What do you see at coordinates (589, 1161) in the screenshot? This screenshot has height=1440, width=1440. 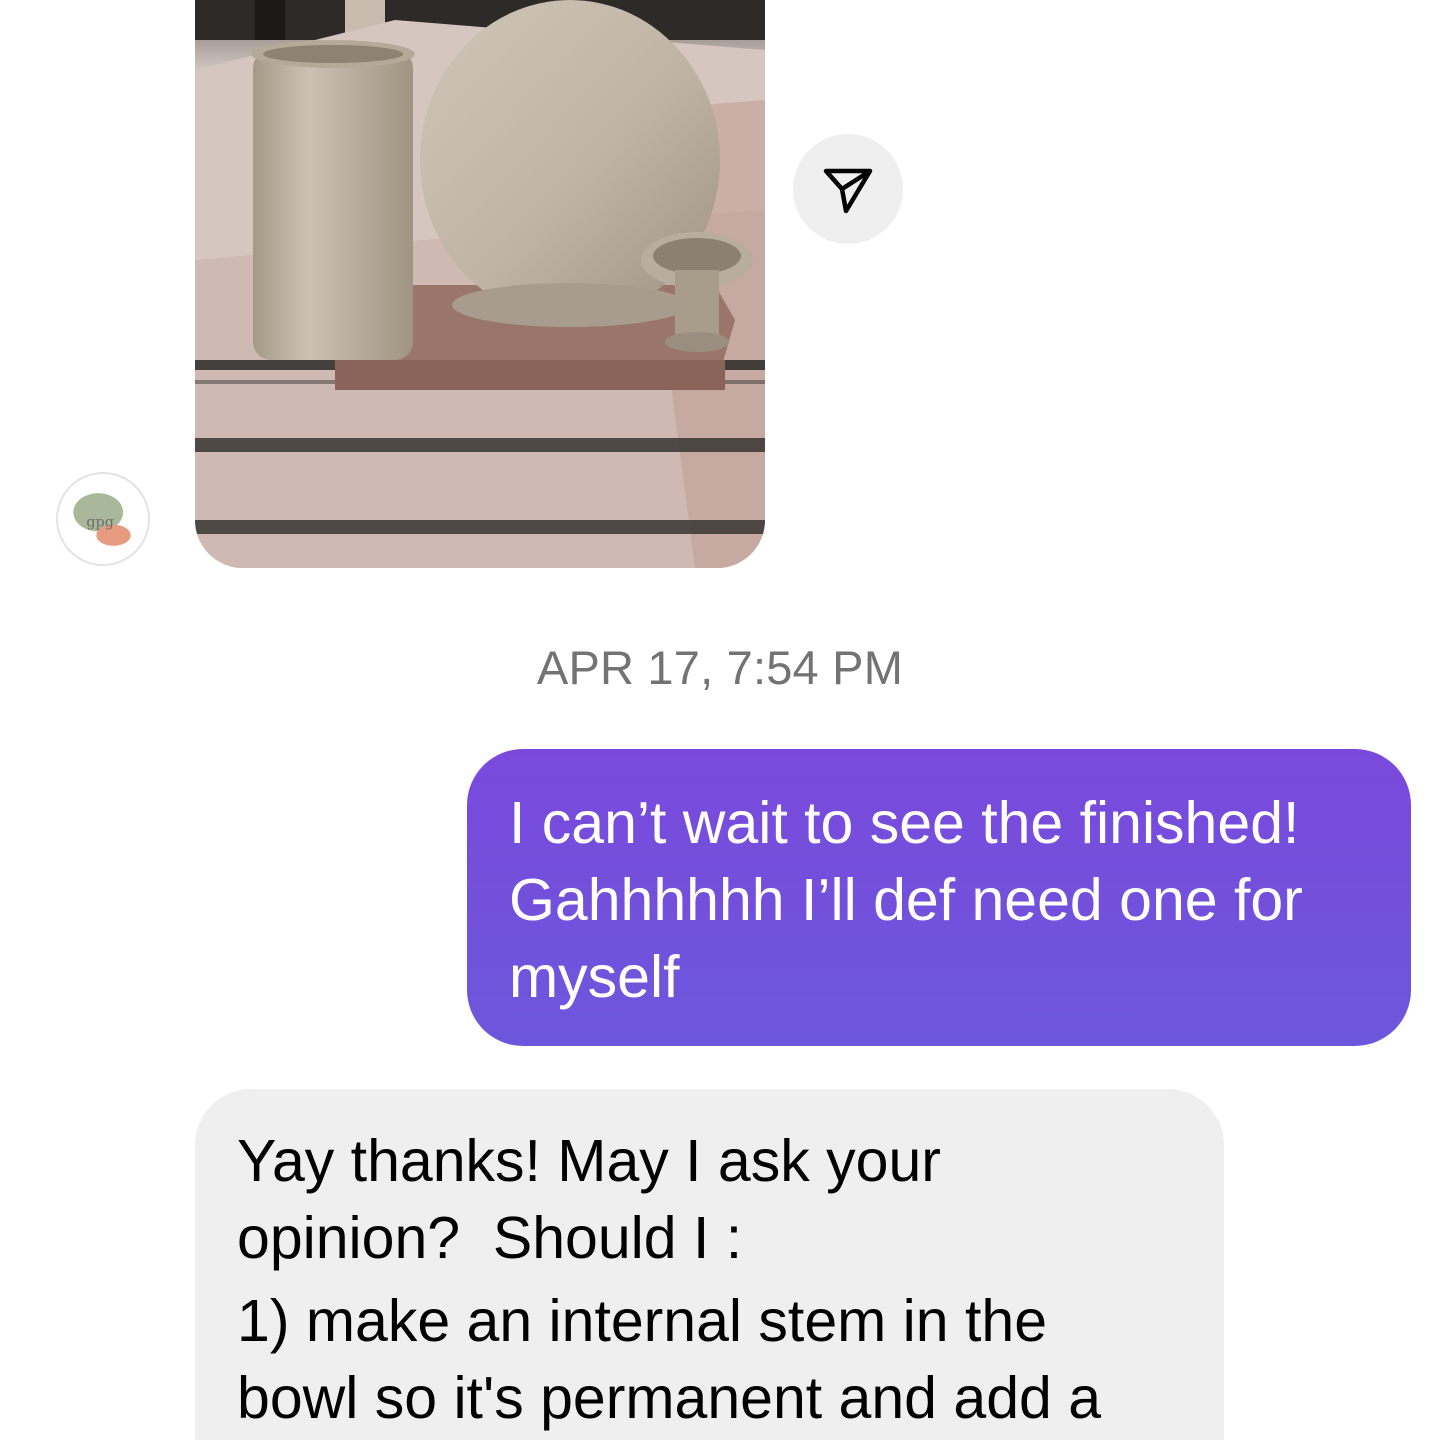 I see `incoming-message-line: Yay thanks! May I ask your` at bounding box center [589, 1161].